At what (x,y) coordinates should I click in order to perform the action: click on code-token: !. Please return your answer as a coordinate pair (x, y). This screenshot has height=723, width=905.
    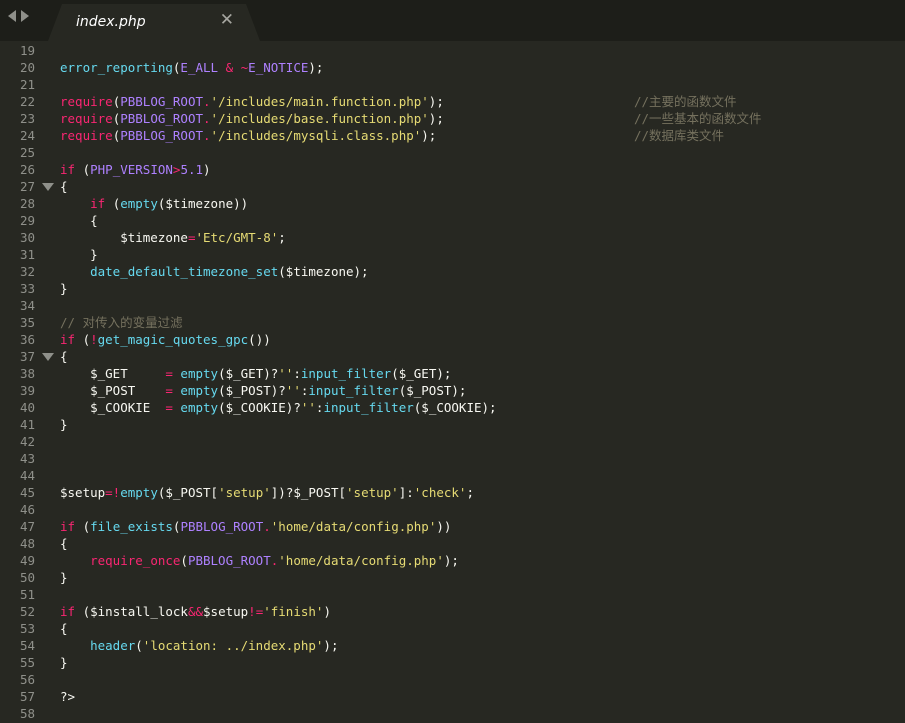
    Looking at the image, I should click on (94, 339).